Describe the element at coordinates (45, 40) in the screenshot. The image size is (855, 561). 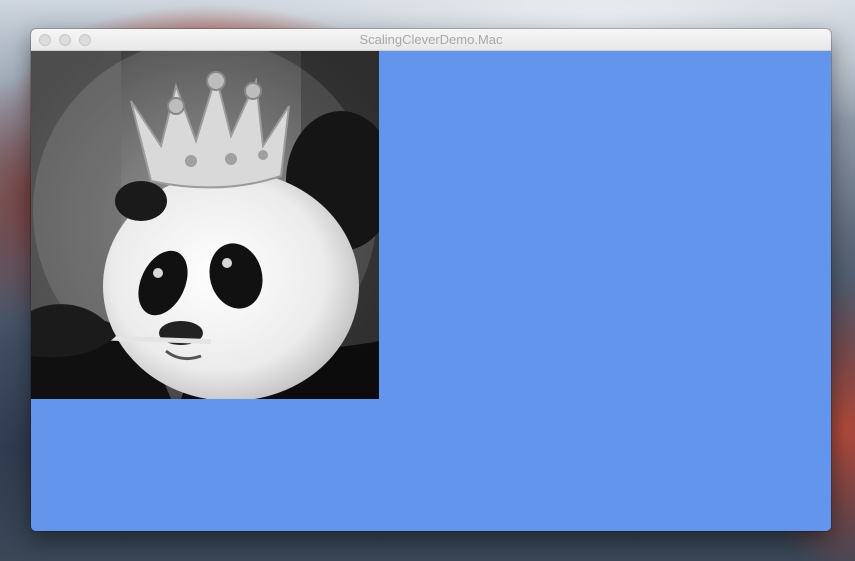
I see `close-window-button` at that location.